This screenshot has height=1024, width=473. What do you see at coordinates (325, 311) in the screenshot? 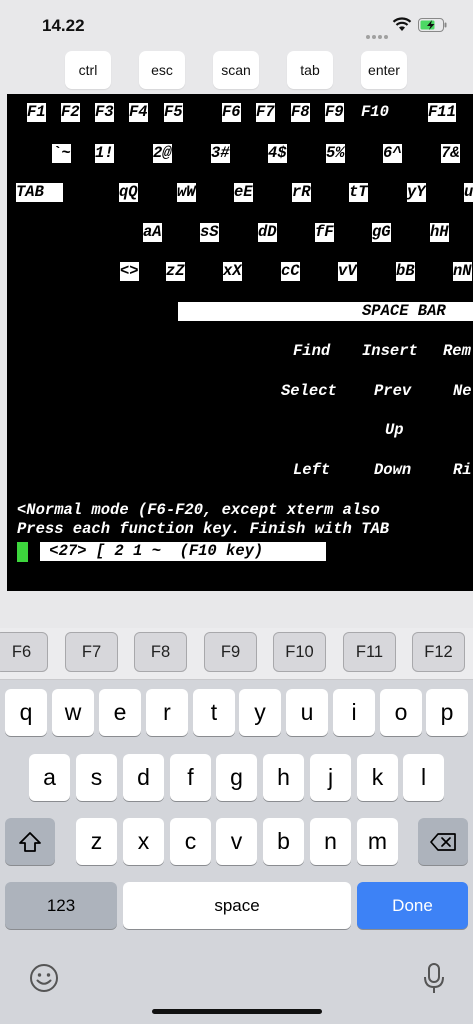
I see `term-space-bar: SPACE BAR` at bounding box center [325, 311].